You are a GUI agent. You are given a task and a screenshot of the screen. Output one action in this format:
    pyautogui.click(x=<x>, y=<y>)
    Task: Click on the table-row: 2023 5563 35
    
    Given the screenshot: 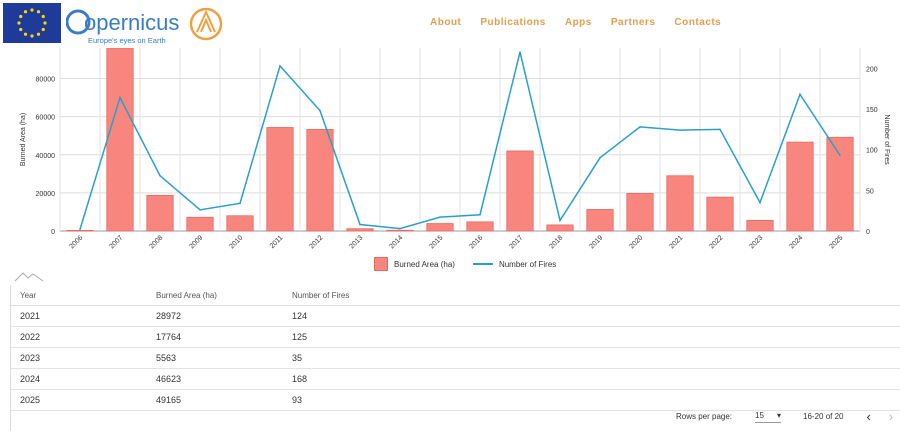 What is the action you would take?
    pyautogui.click(x=455, y=358)
    